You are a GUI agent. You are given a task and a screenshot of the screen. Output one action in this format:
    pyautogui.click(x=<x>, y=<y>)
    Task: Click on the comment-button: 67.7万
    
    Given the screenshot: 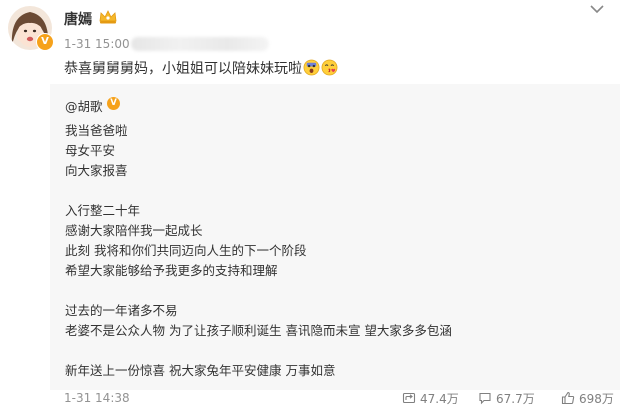 What is the action you would take?
    pyautogui.click(x=506, y=398)
    